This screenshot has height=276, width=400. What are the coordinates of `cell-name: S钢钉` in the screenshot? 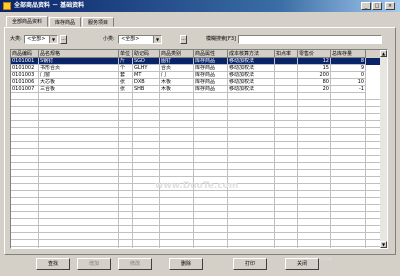 It's located at (79, 61).